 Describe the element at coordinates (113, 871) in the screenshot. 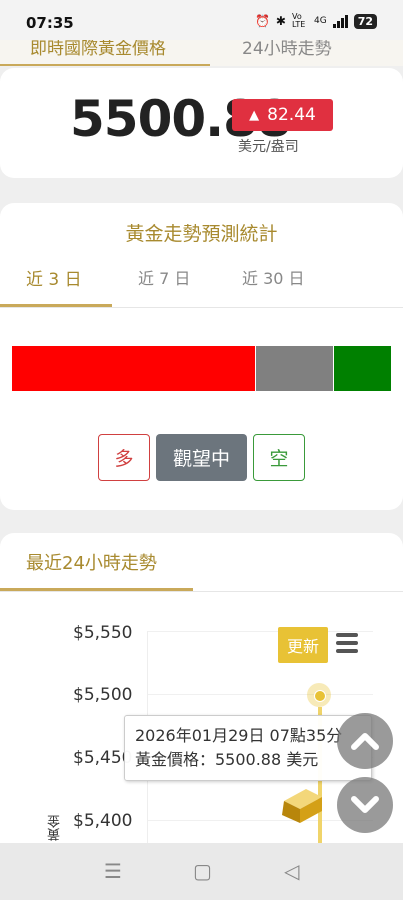

I see `recents-icon: ☰` at that location.